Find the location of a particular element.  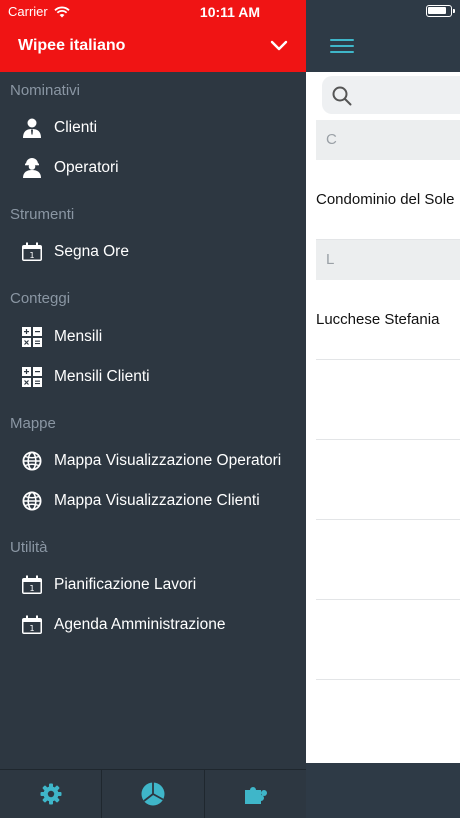

group-label-utilita: Utilità is located at coordinates (29, 547).